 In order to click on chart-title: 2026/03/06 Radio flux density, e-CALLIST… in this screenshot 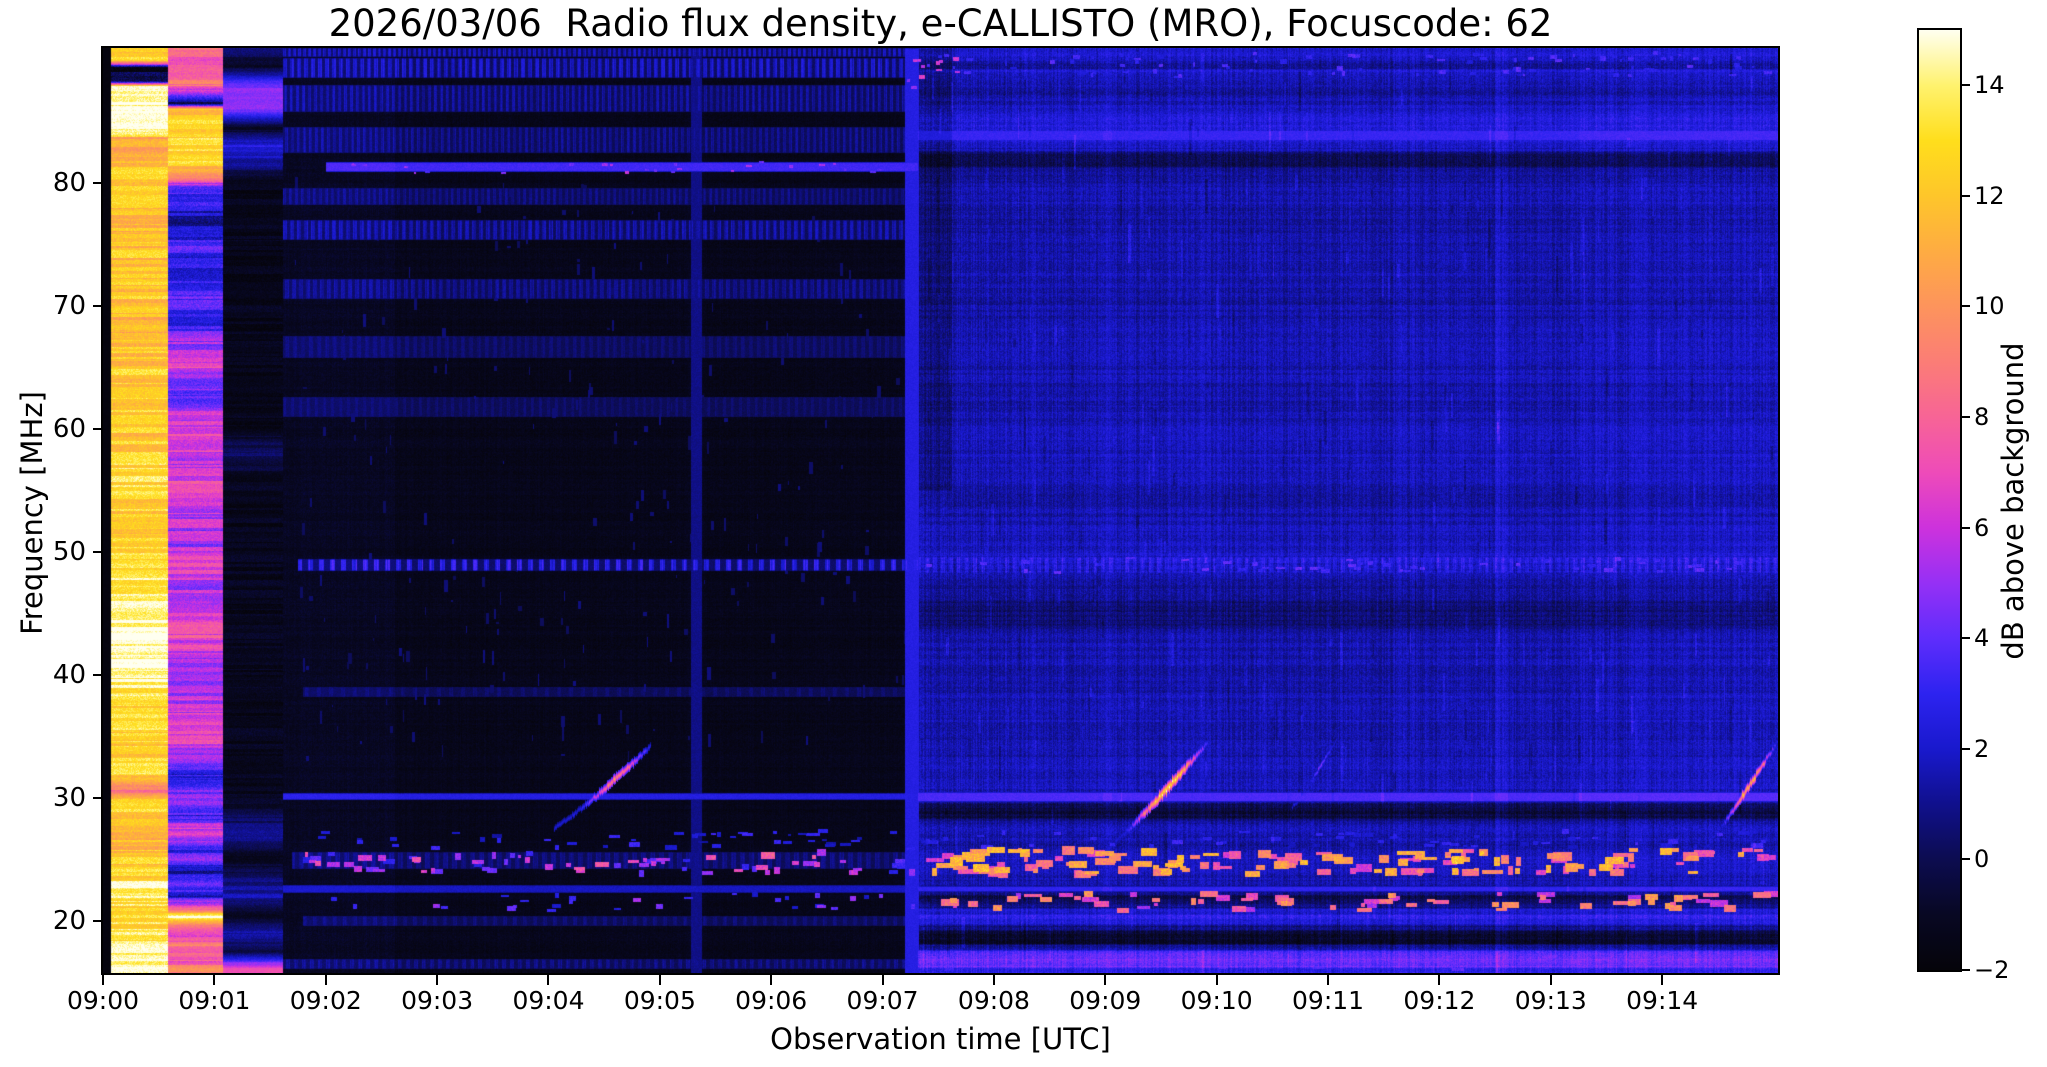, I will do `click(940, 23)`.